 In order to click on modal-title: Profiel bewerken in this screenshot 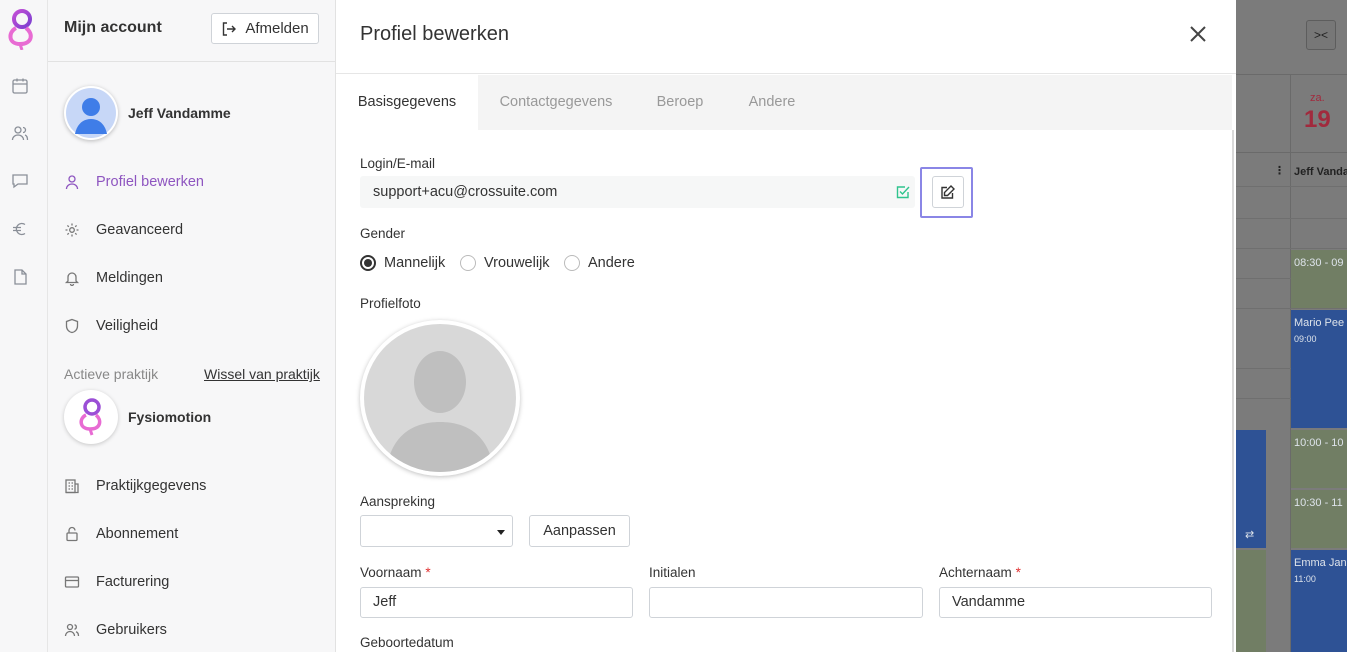, I will do `click(434, 34)`.